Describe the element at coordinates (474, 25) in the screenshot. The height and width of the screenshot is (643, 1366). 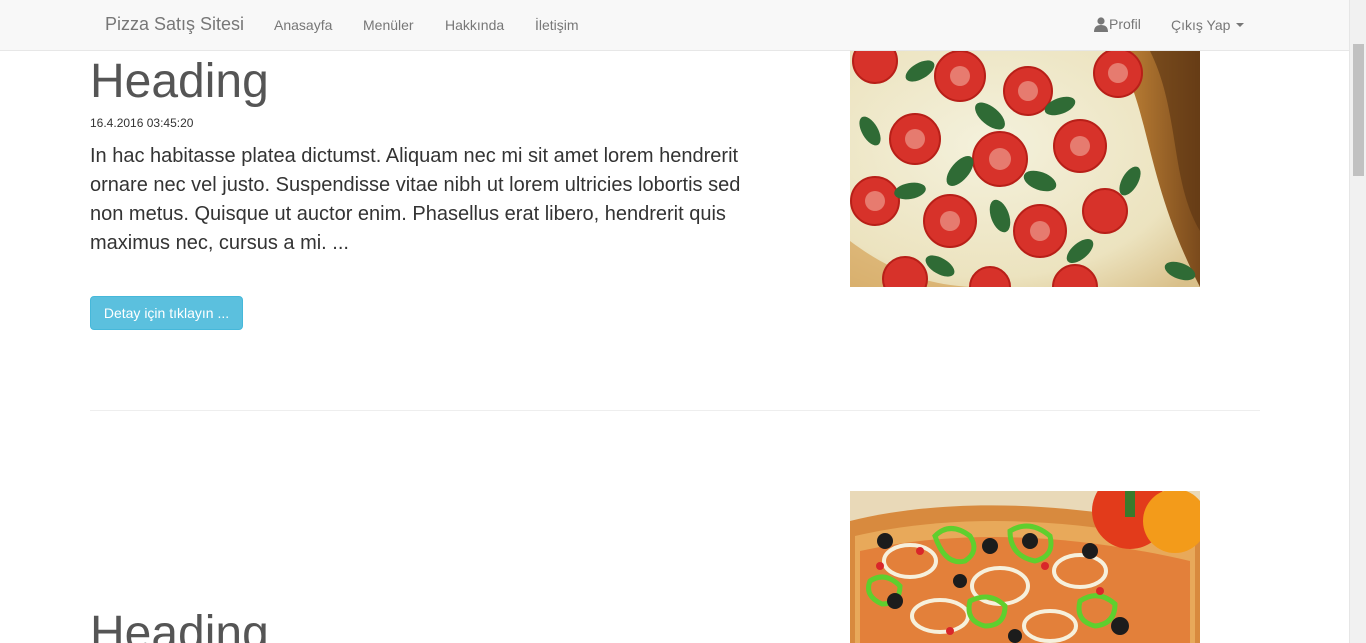
I see `nav-link-about: Hakkında` at that location.